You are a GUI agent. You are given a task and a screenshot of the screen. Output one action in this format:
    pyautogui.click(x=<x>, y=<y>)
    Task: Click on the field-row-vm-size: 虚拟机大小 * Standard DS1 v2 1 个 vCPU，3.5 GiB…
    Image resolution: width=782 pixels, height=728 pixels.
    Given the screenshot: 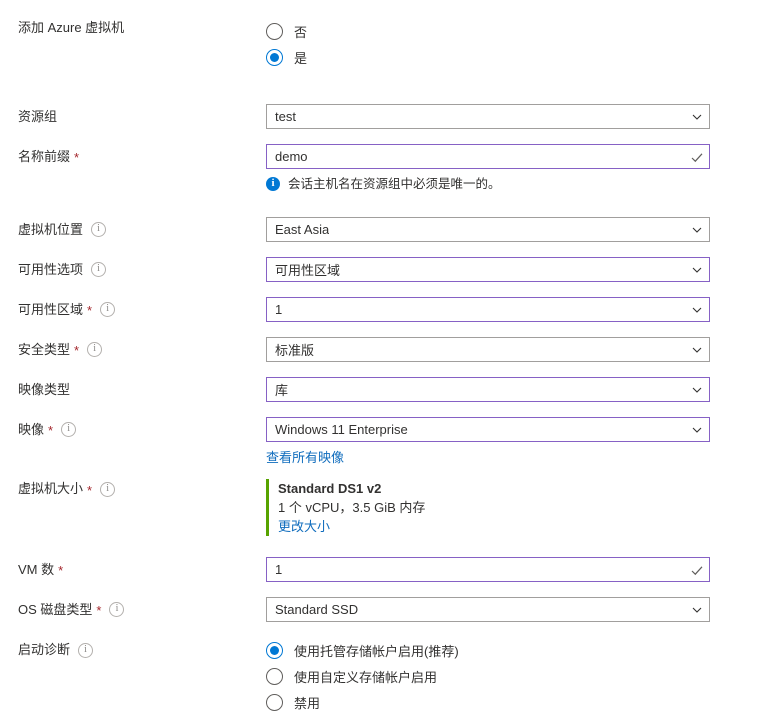 What is the action you would take?
    pyautogui.click(x=391, y=507)
    